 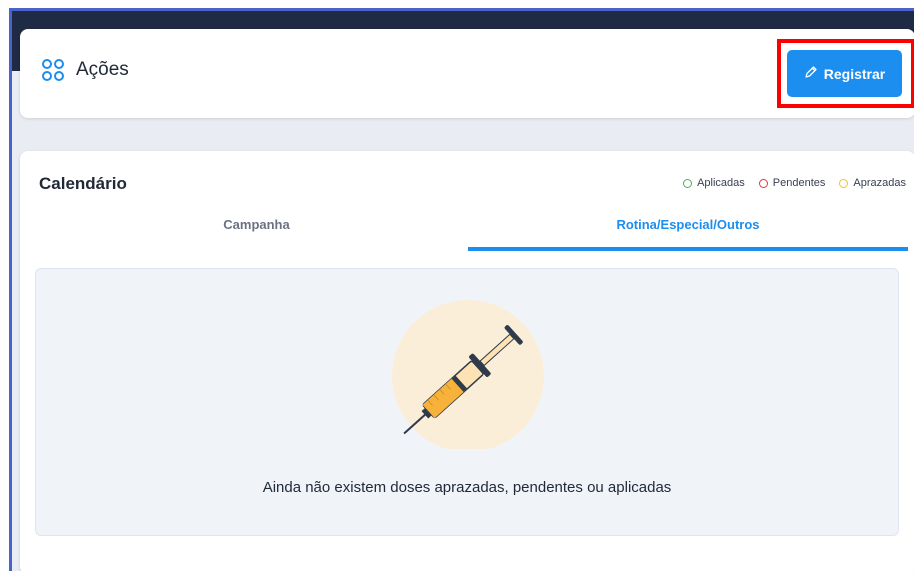 I want to click on syringe-icon, so click(x=468, y=374).